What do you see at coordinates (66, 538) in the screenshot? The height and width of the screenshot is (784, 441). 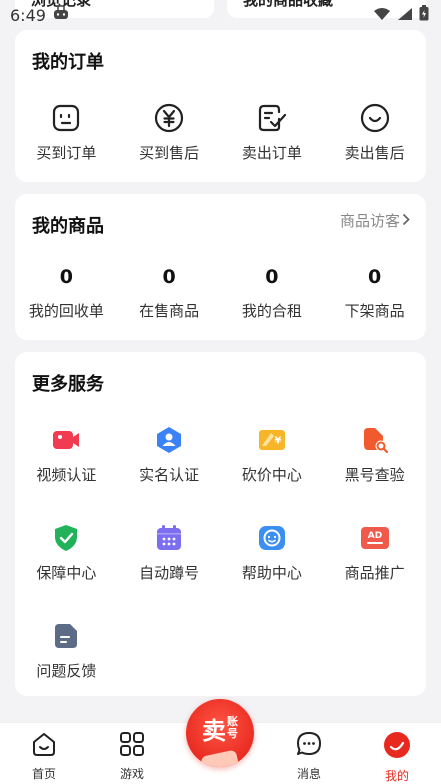 I see `shield-icon` at bounding box center [66, 538].